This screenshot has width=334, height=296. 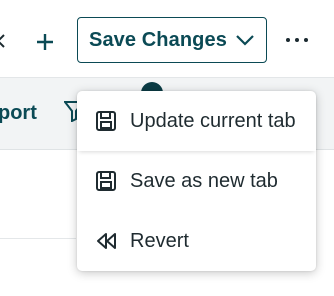 I want to click on add-tab-button, so click(x=45, y=42).